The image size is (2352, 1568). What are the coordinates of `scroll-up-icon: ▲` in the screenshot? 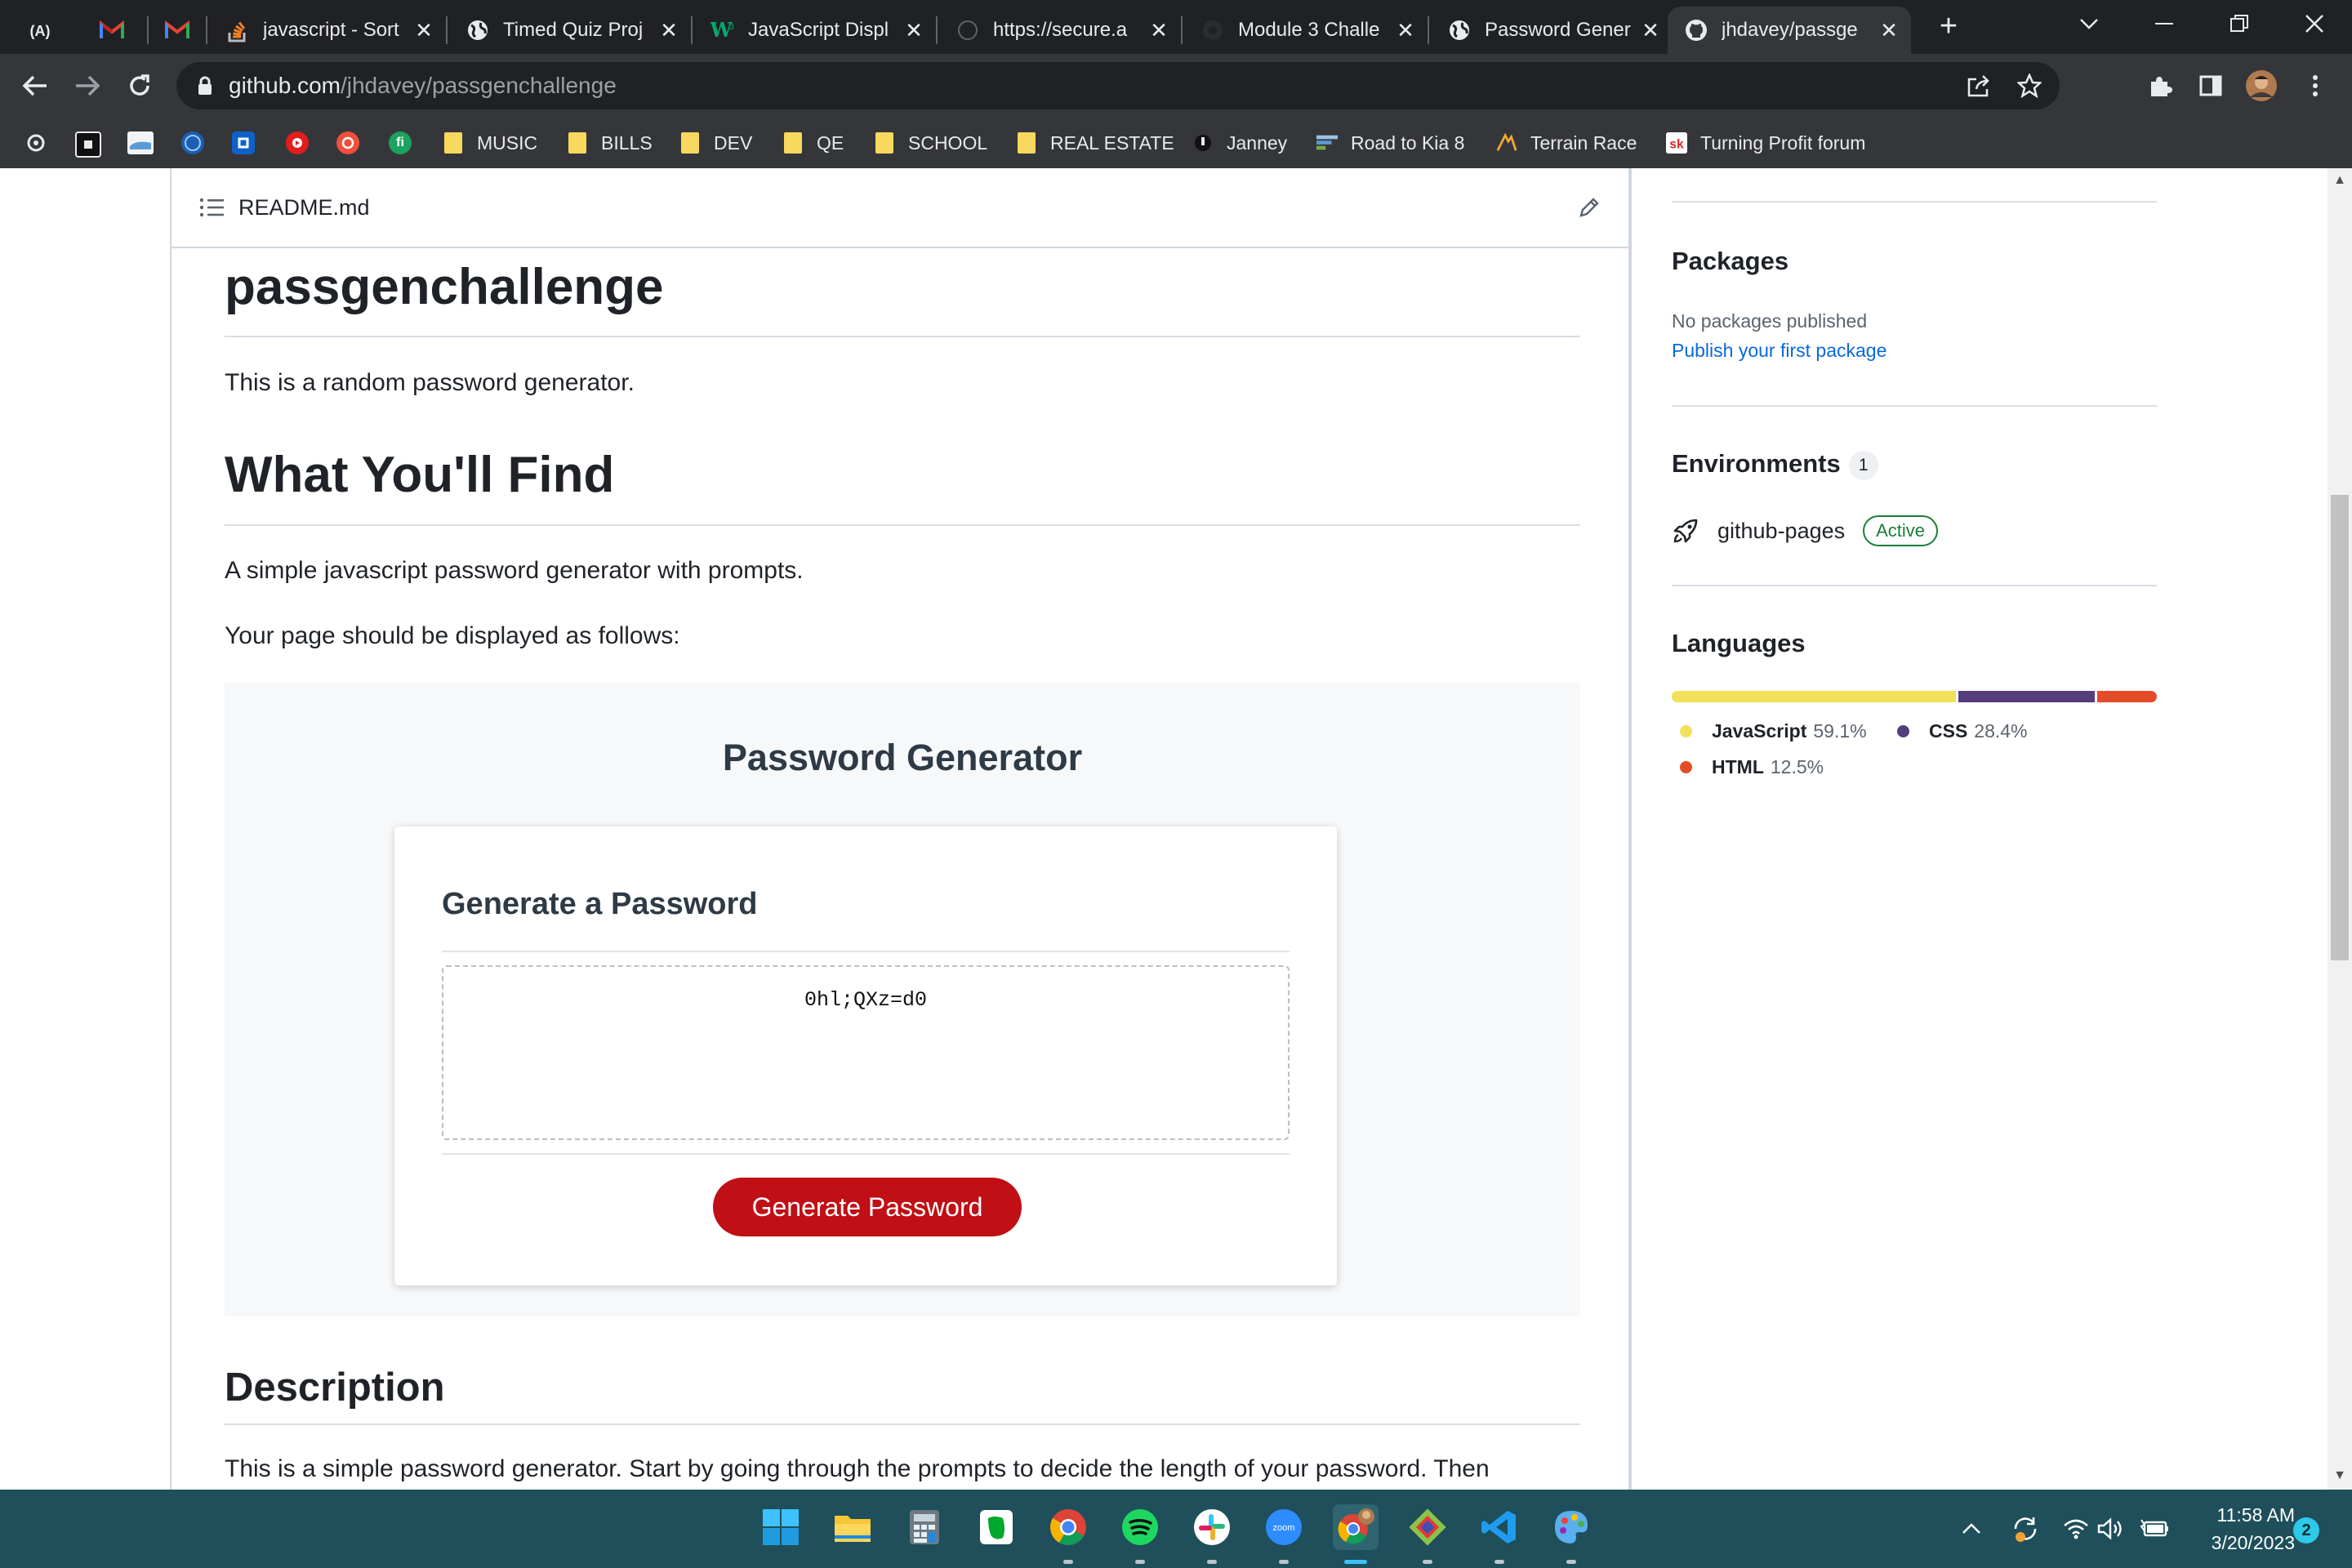 It's located at (2340, 180).